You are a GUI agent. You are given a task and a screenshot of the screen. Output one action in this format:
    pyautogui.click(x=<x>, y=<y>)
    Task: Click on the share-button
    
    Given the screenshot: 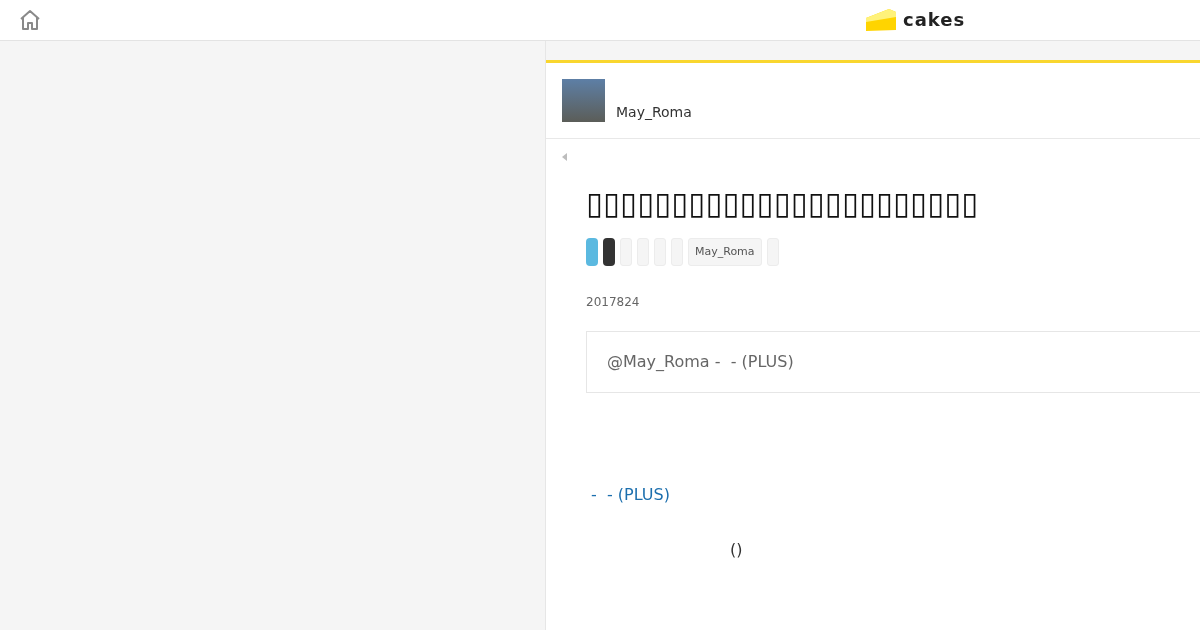 What is the action you would take?
    pyautogui.click(x=609, y=252)
    